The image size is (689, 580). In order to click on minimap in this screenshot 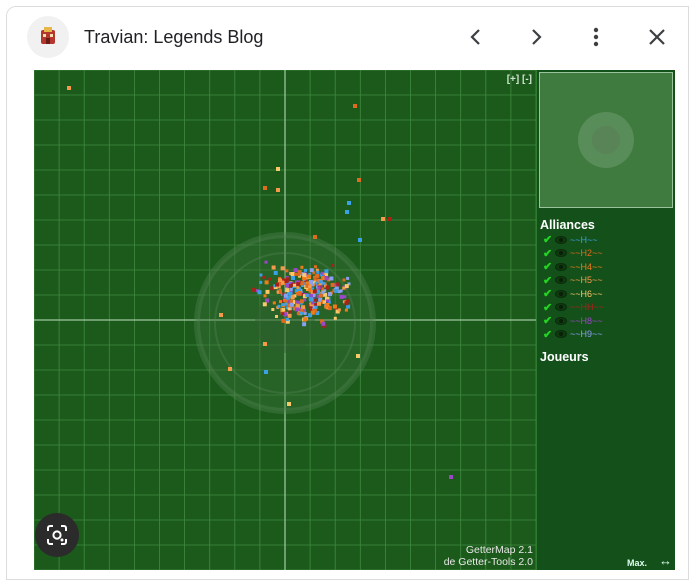, I will do `click(606, 140)`.